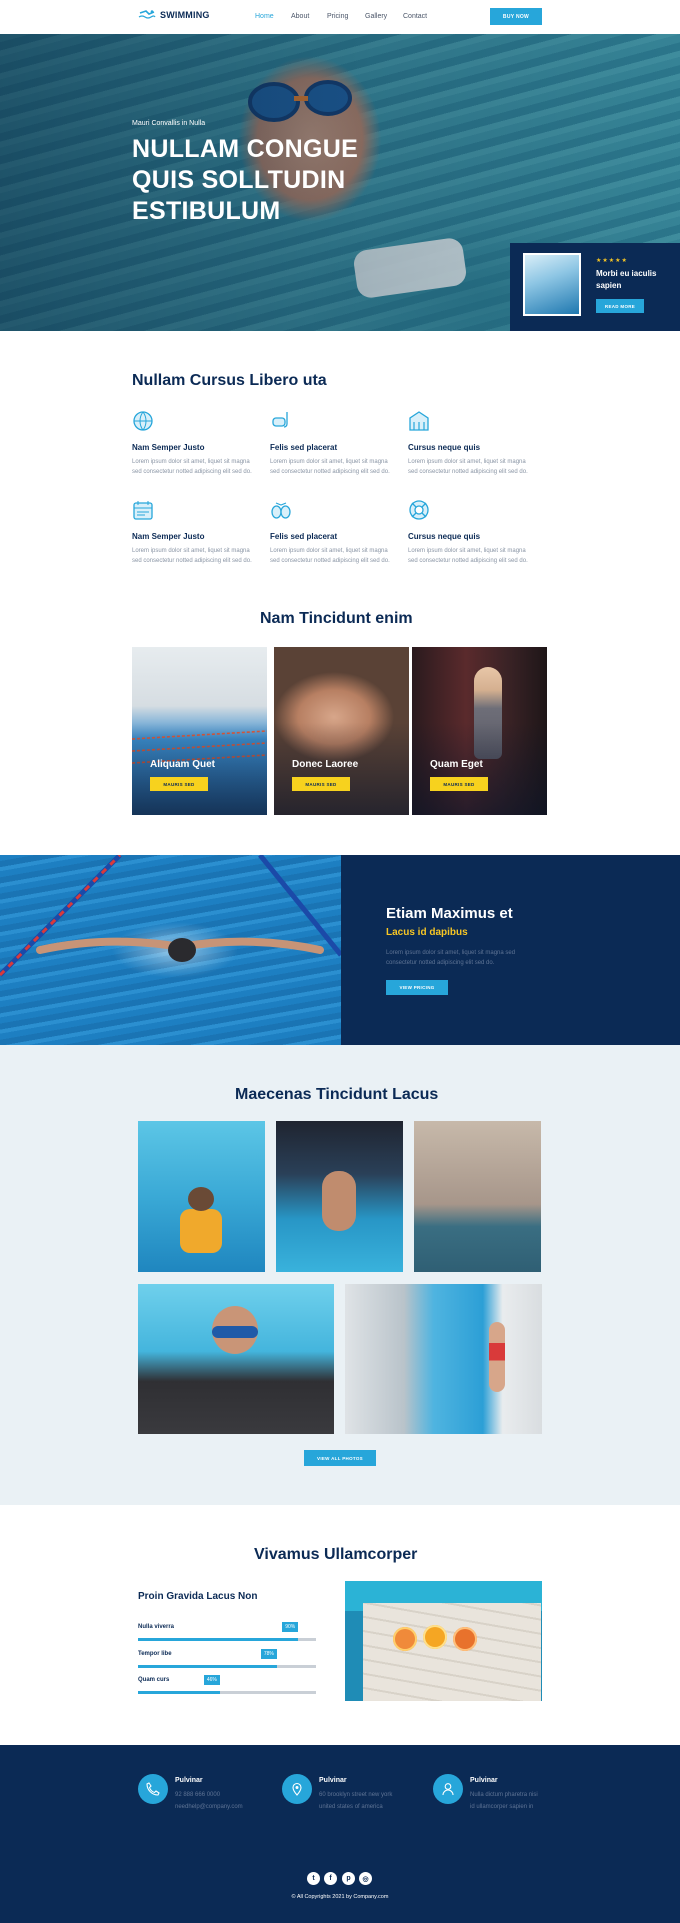  I want to click on skill-bar: Nulla viverra 90%, so click(227, 1631).